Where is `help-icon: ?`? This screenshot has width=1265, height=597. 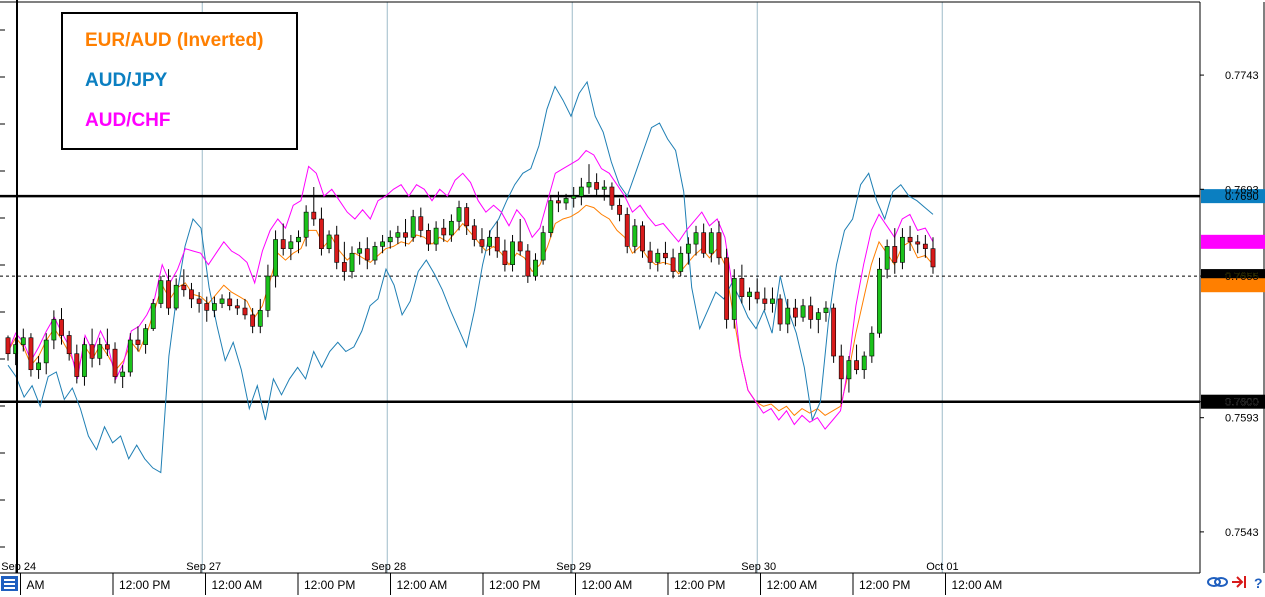
help-icon: ? is located at coordinates (1258, 583).